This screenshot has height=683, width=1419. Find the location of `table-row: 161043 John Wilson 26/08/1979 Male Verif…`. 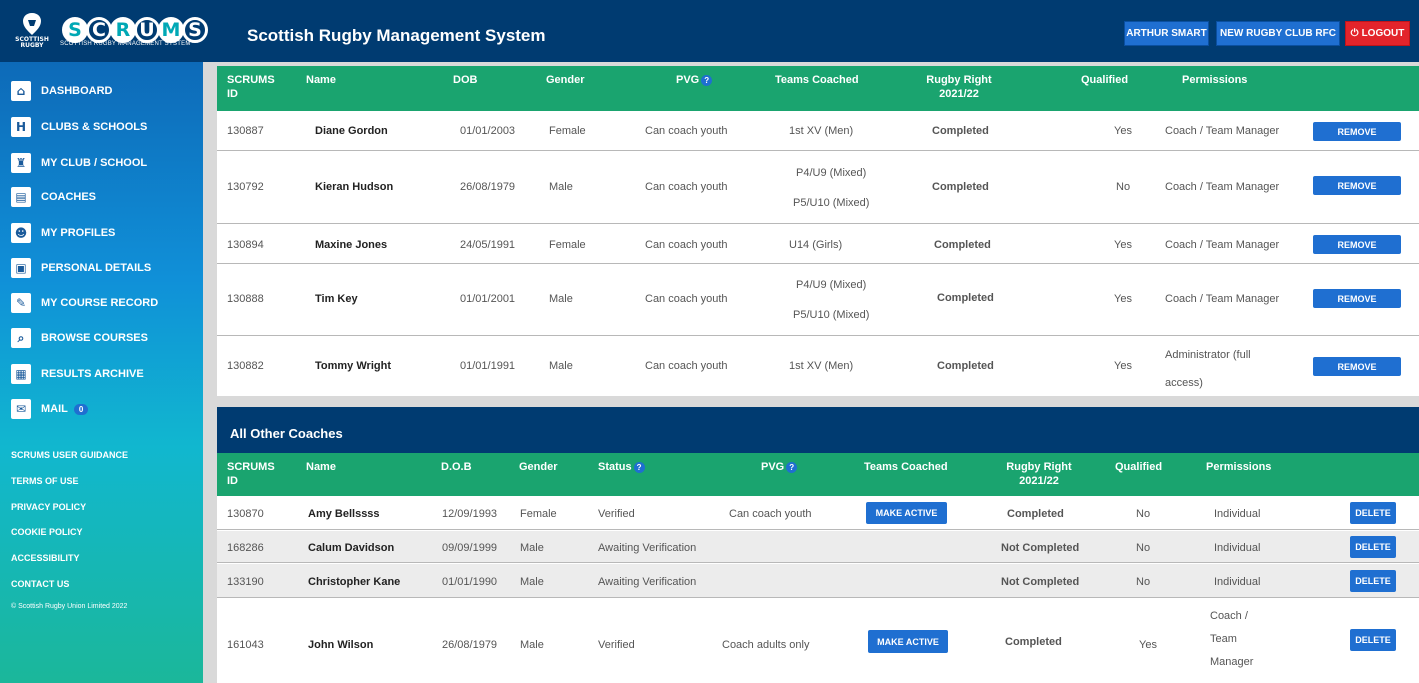

table-row: 161043 John Wilson 26/08/1979 Male Verif… is located at coordinates (818, 641).